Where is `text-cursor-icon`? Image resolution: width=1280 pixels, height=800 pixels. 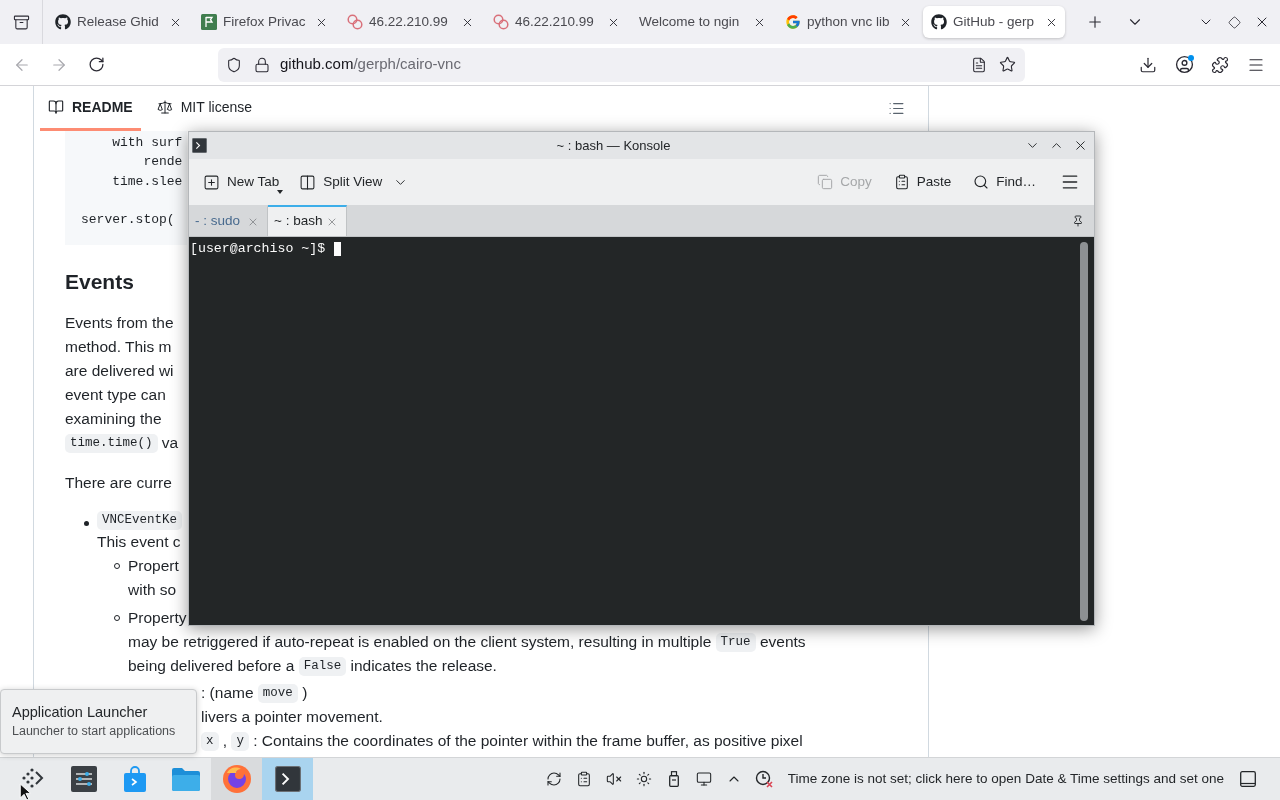
text-cursor-icon is located at coordinates (338, 248).